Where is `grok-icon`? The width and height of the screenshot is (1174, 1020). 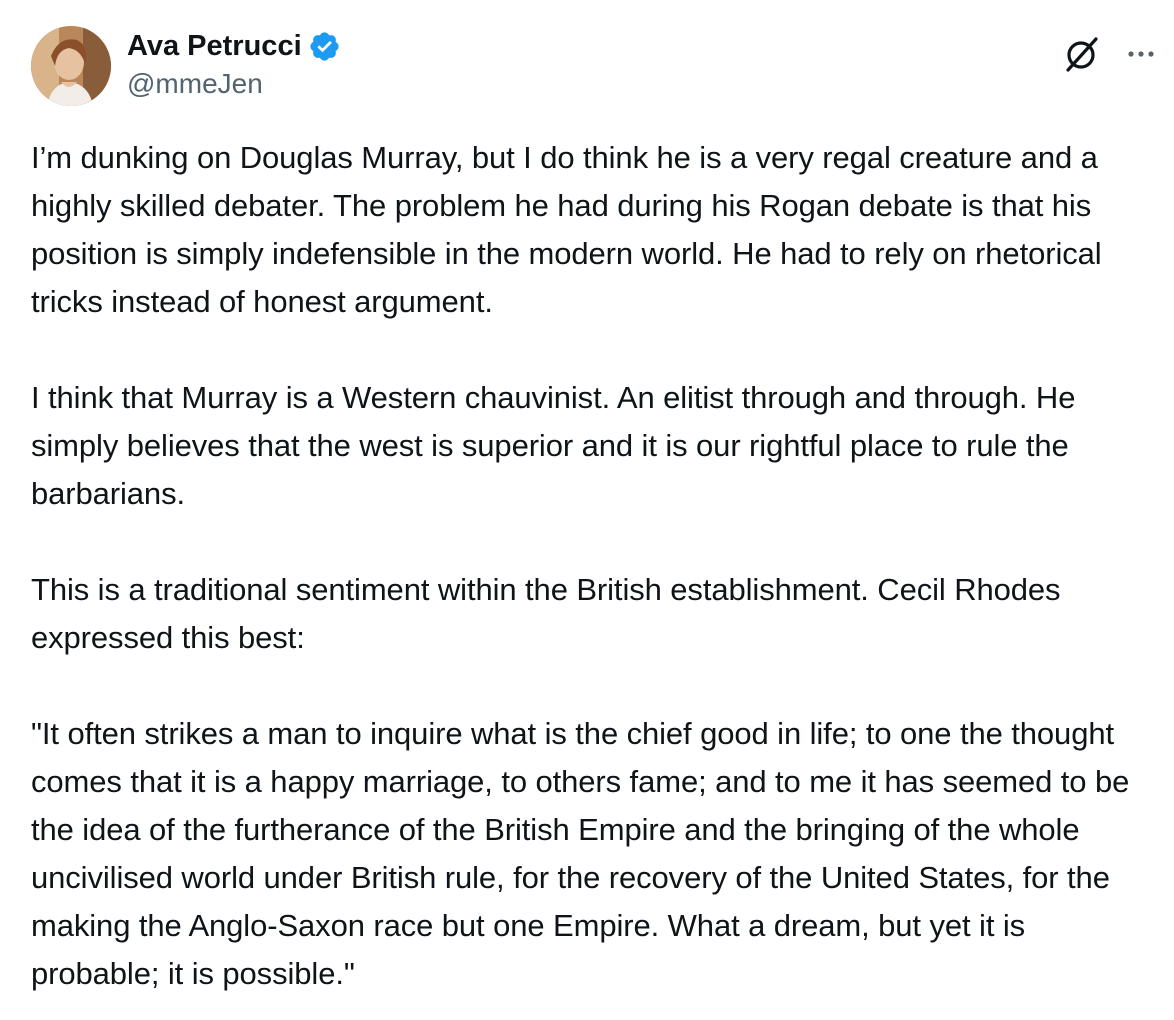 grok-icon is located at coordinates (1082, 54).